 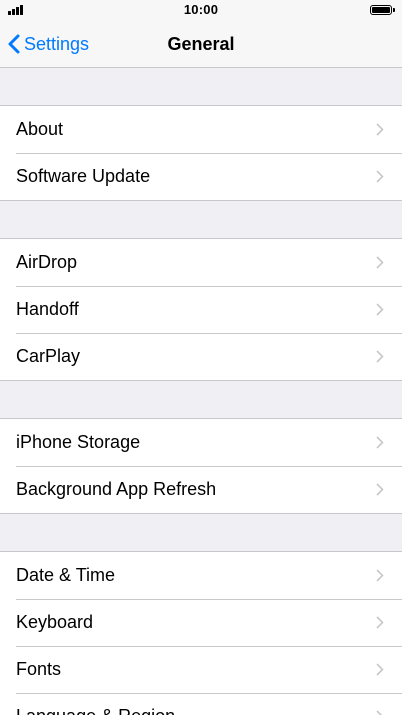 I want to click on navigation-bar: Settings General, so click(x=201, y=44).